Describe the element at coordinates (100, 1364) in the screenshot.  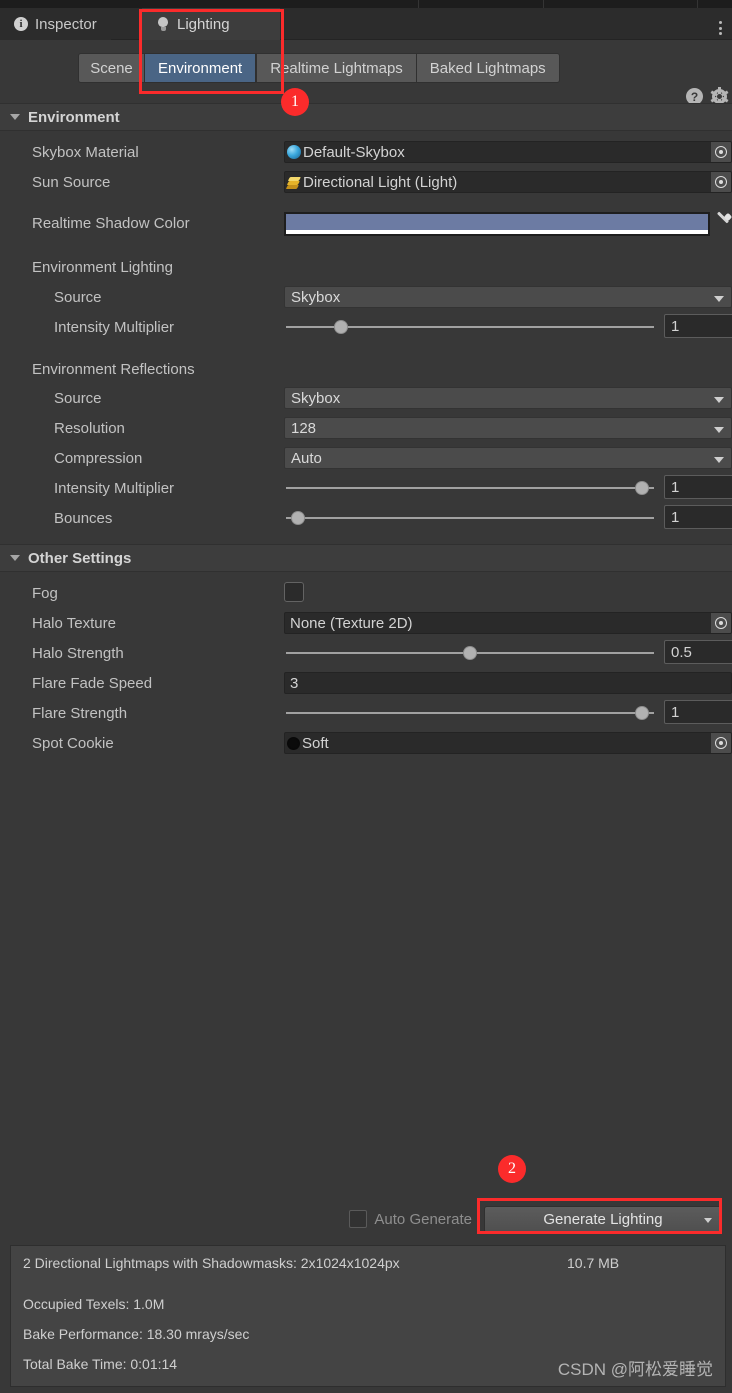
I see `stat-total-bake-time: Total Bake Time: 0:01:14` at that location.